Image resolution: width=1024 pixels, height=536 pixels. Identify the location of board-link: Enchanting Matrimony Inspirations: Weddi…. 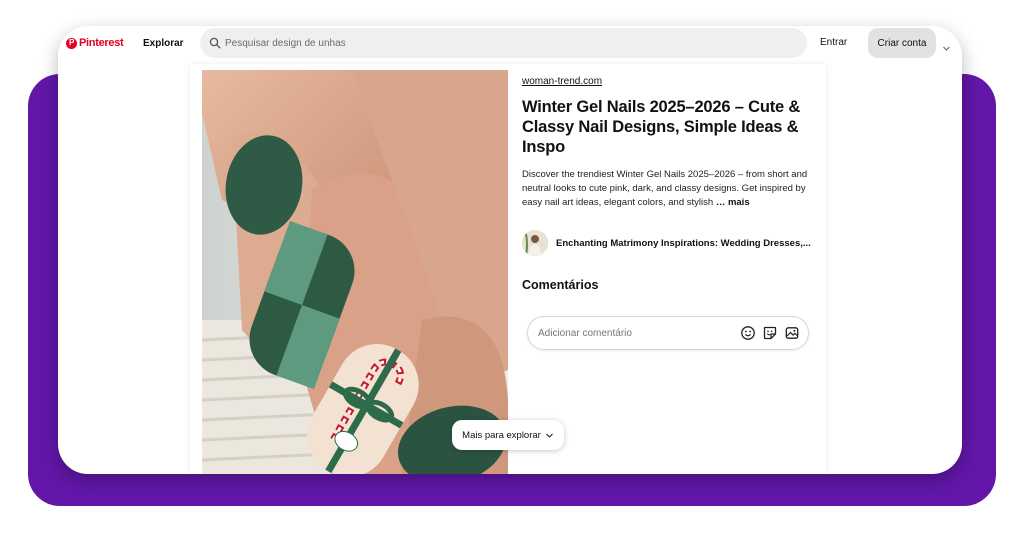
(668, 243).